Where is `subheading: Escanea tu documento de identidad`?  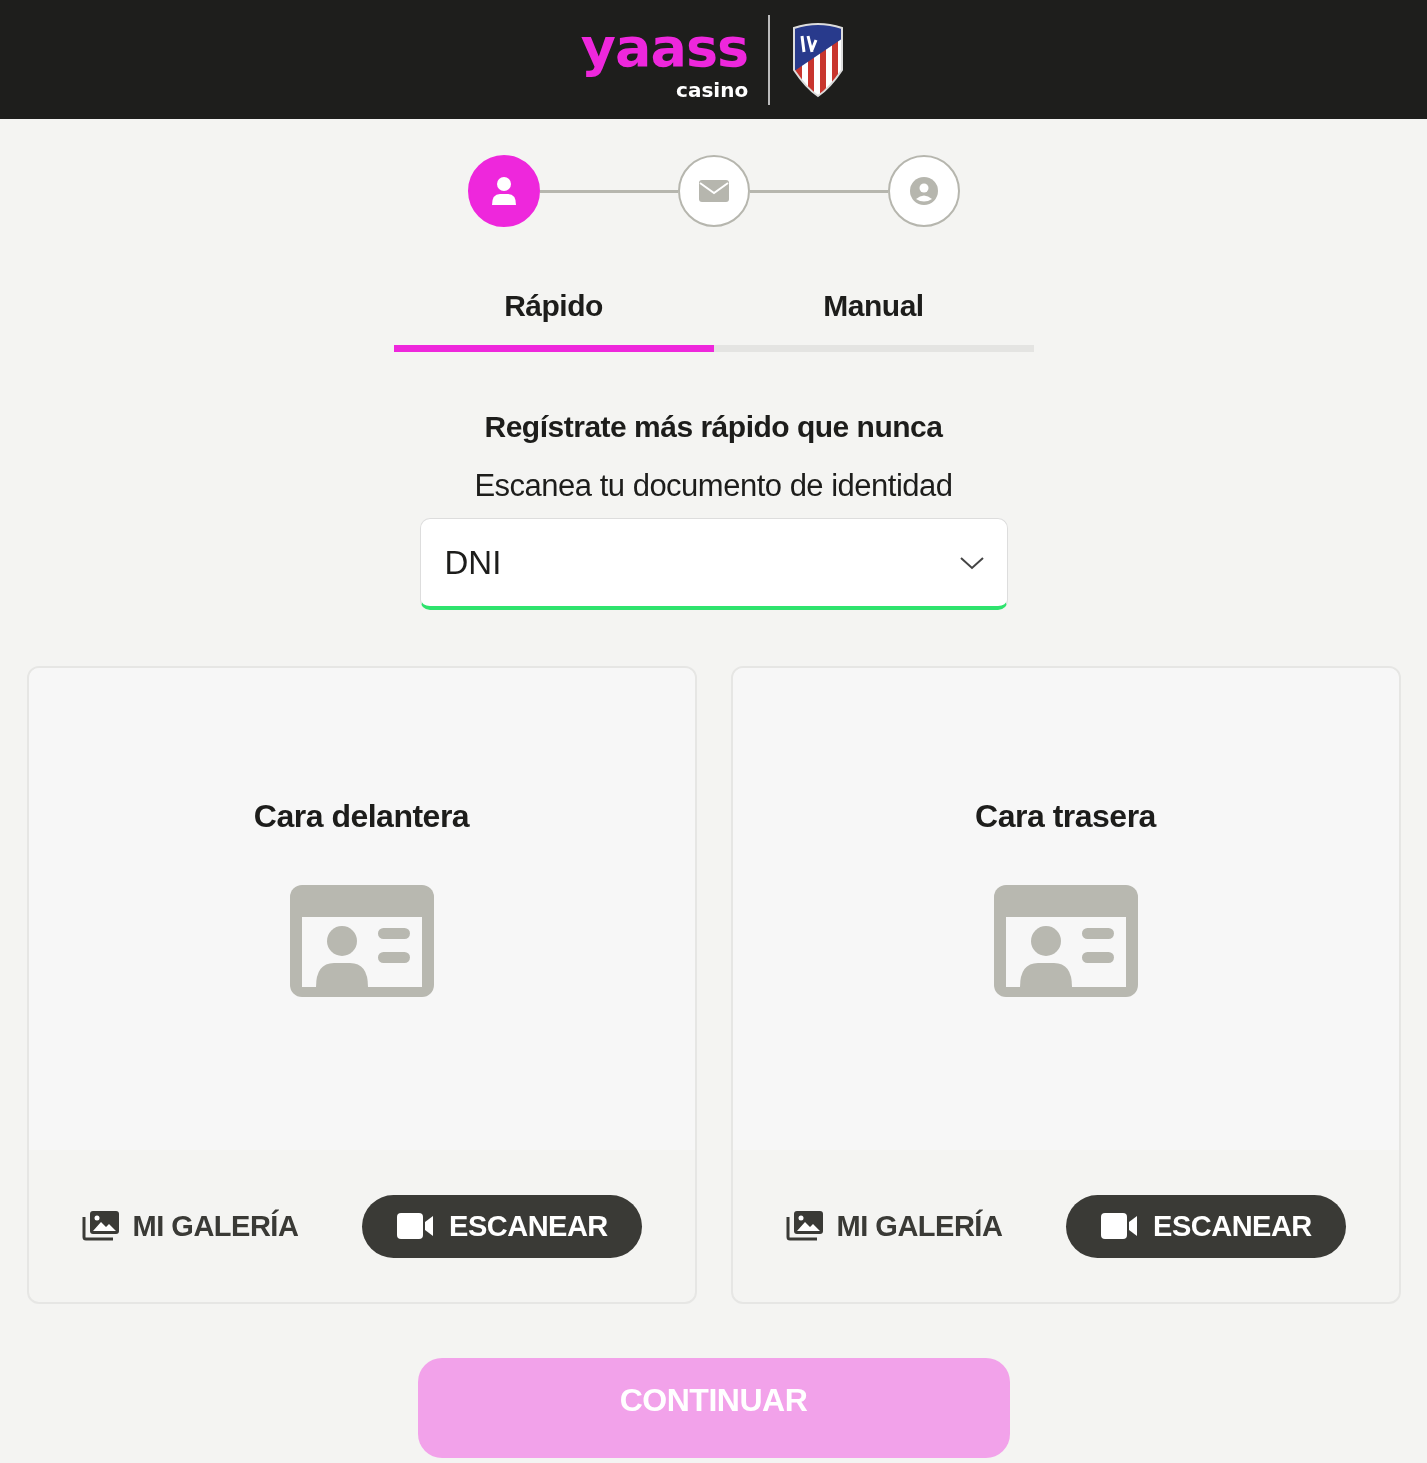
subheading: Escanea tu documento de identidad is located at coordinates (713, 486).